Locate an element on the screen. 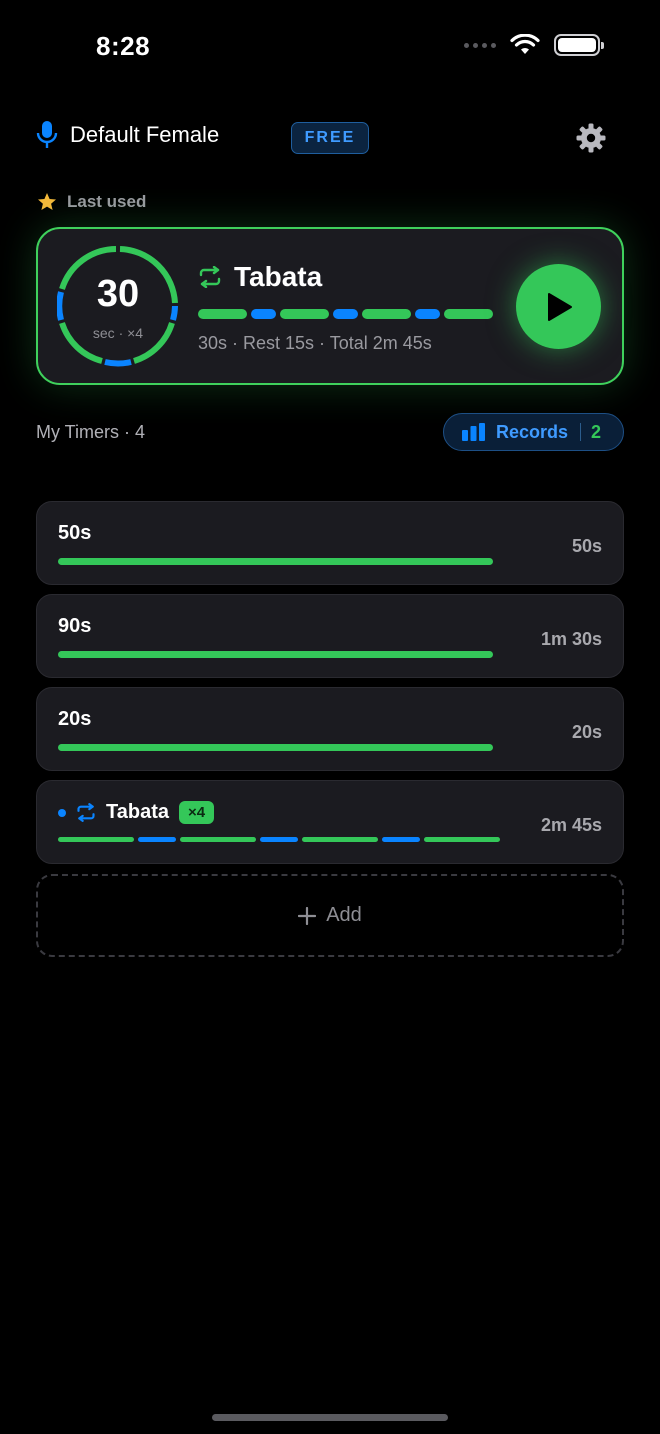  plan-badge: FREE is located at coordinates (330, 138).